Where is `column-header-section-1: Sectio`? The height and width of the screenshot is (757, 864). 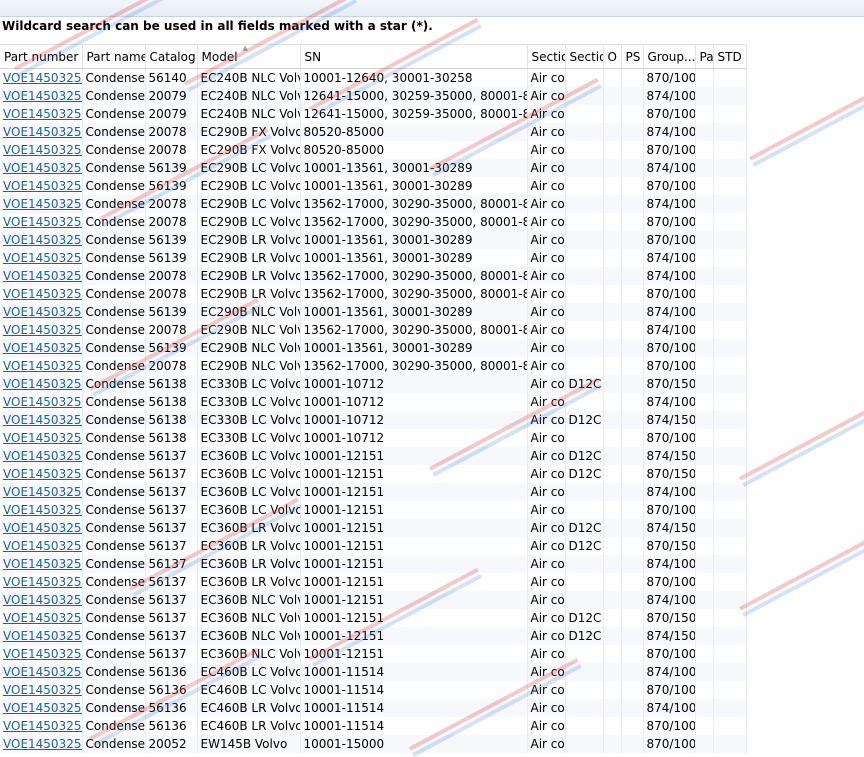
column-header-section-1: Sectio is located at coordinates (546, 56).